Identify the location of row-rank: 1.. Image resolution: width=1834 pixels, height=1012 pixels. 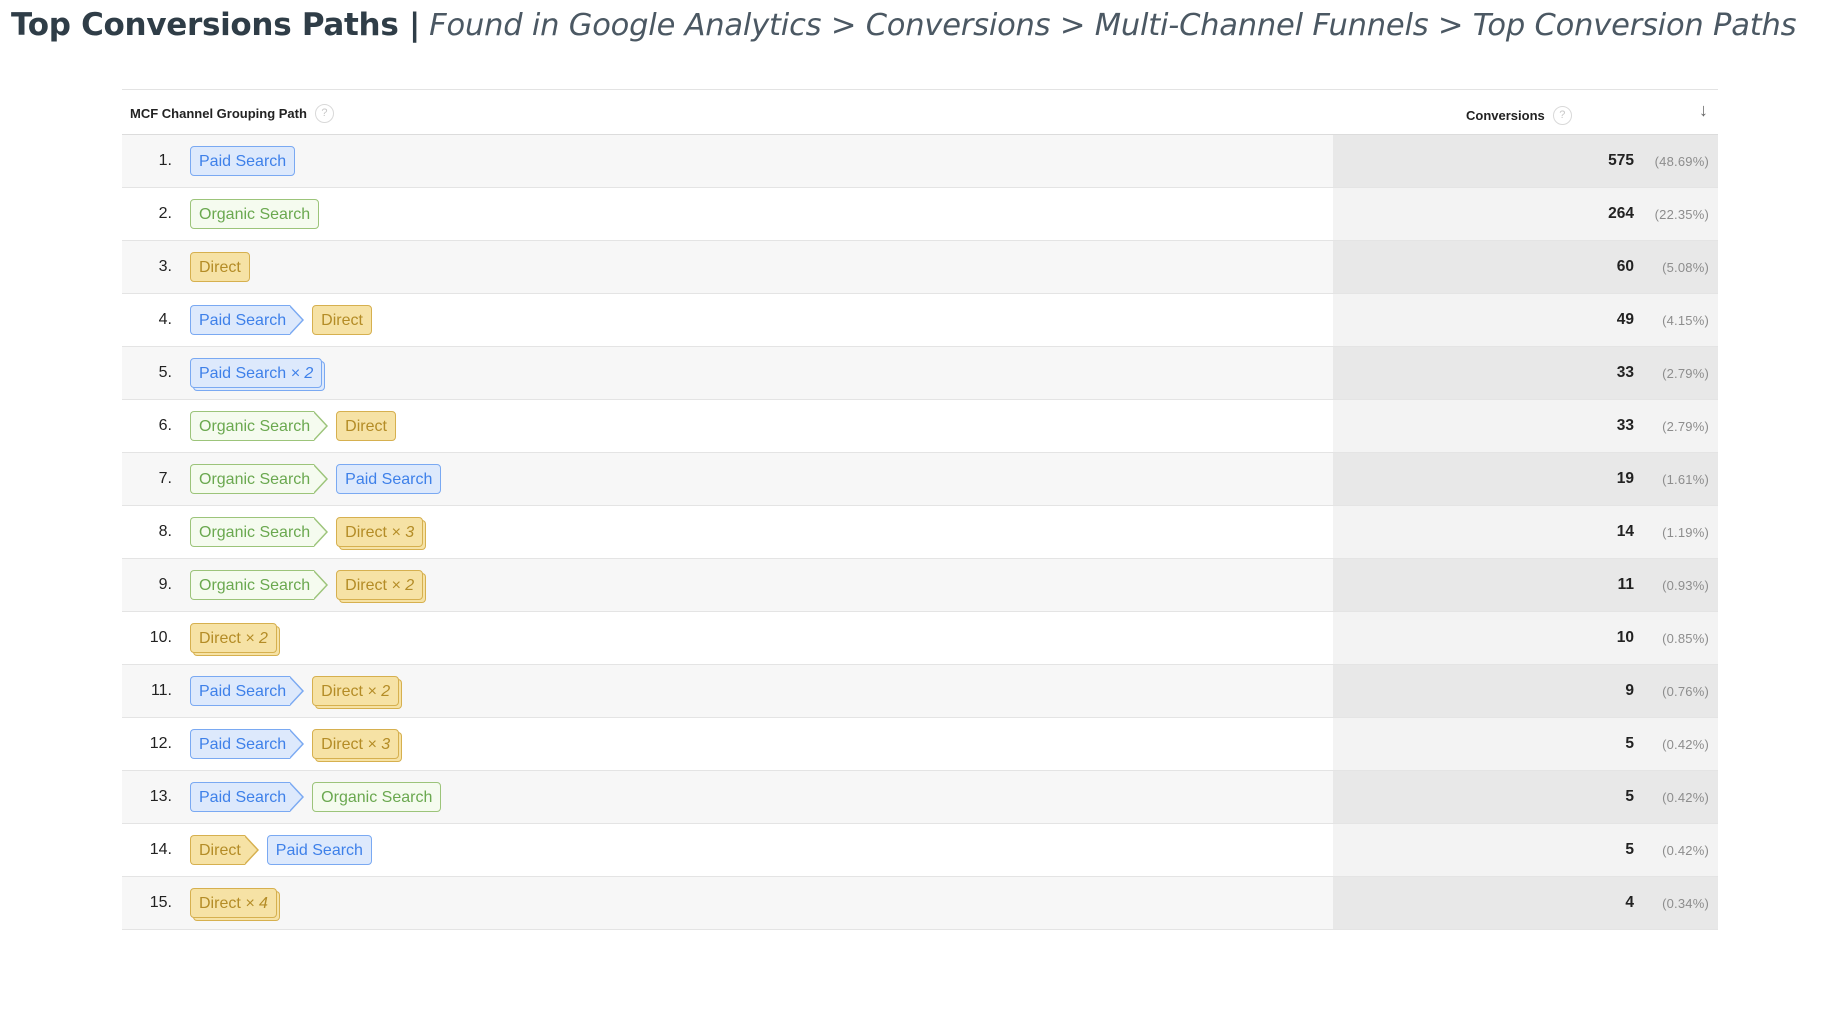
(165, 160).